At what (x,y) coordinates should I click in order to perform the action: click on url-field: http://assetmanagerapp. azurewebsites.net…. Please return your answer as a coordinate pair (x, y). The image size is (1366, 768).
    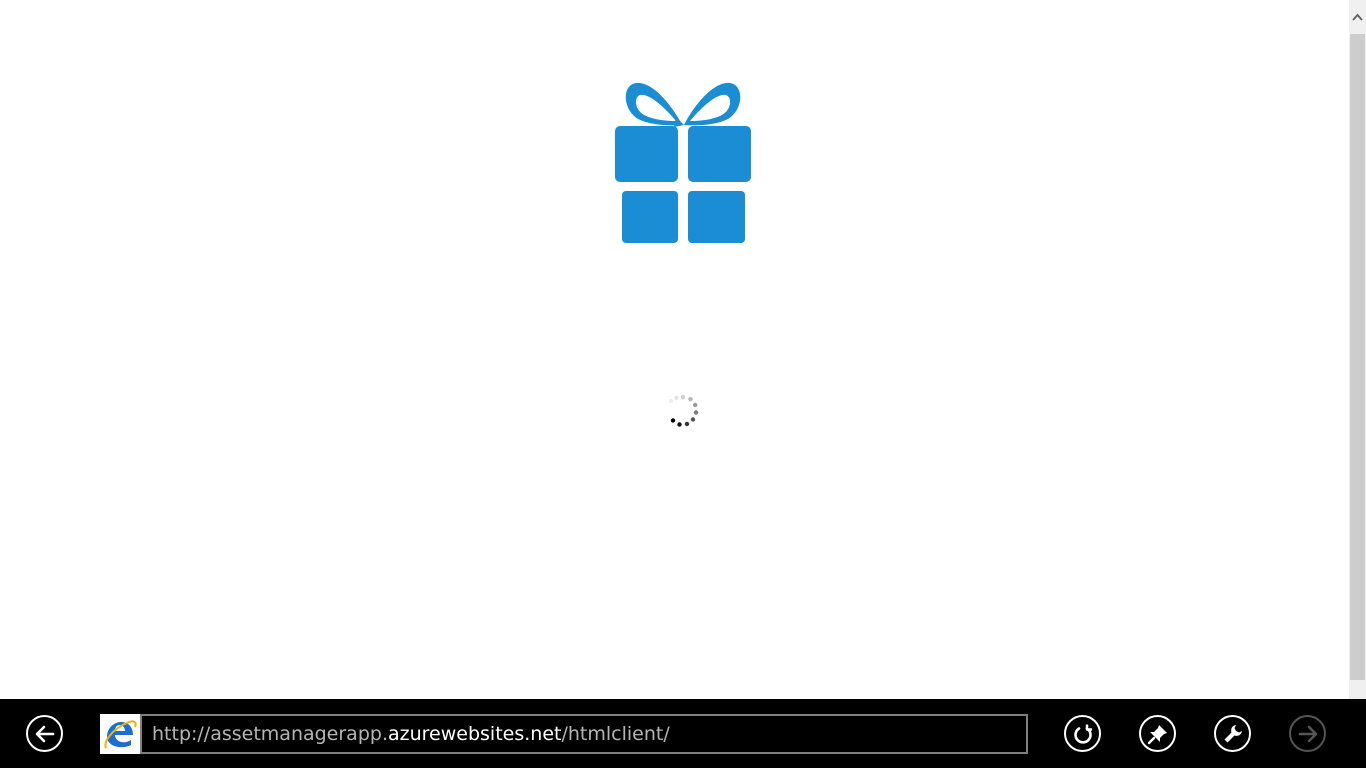
    Looking at the image, I should click on (584, 734).